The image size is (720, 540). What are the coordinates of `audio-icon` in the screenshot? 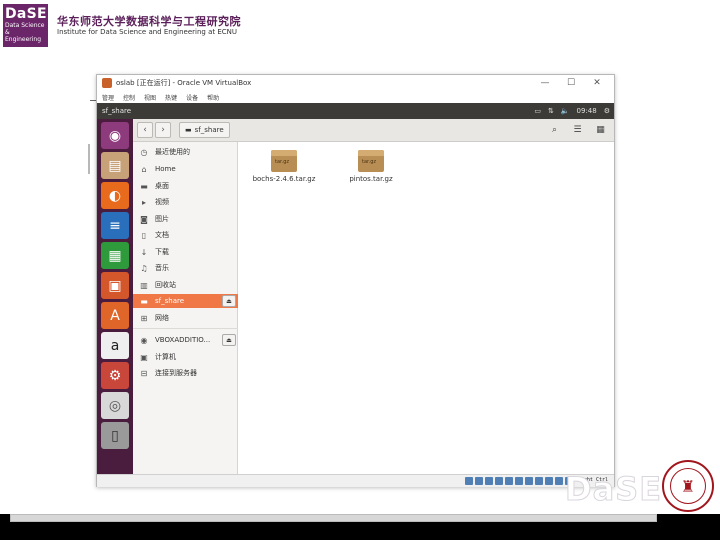 It's located at (488, 481).